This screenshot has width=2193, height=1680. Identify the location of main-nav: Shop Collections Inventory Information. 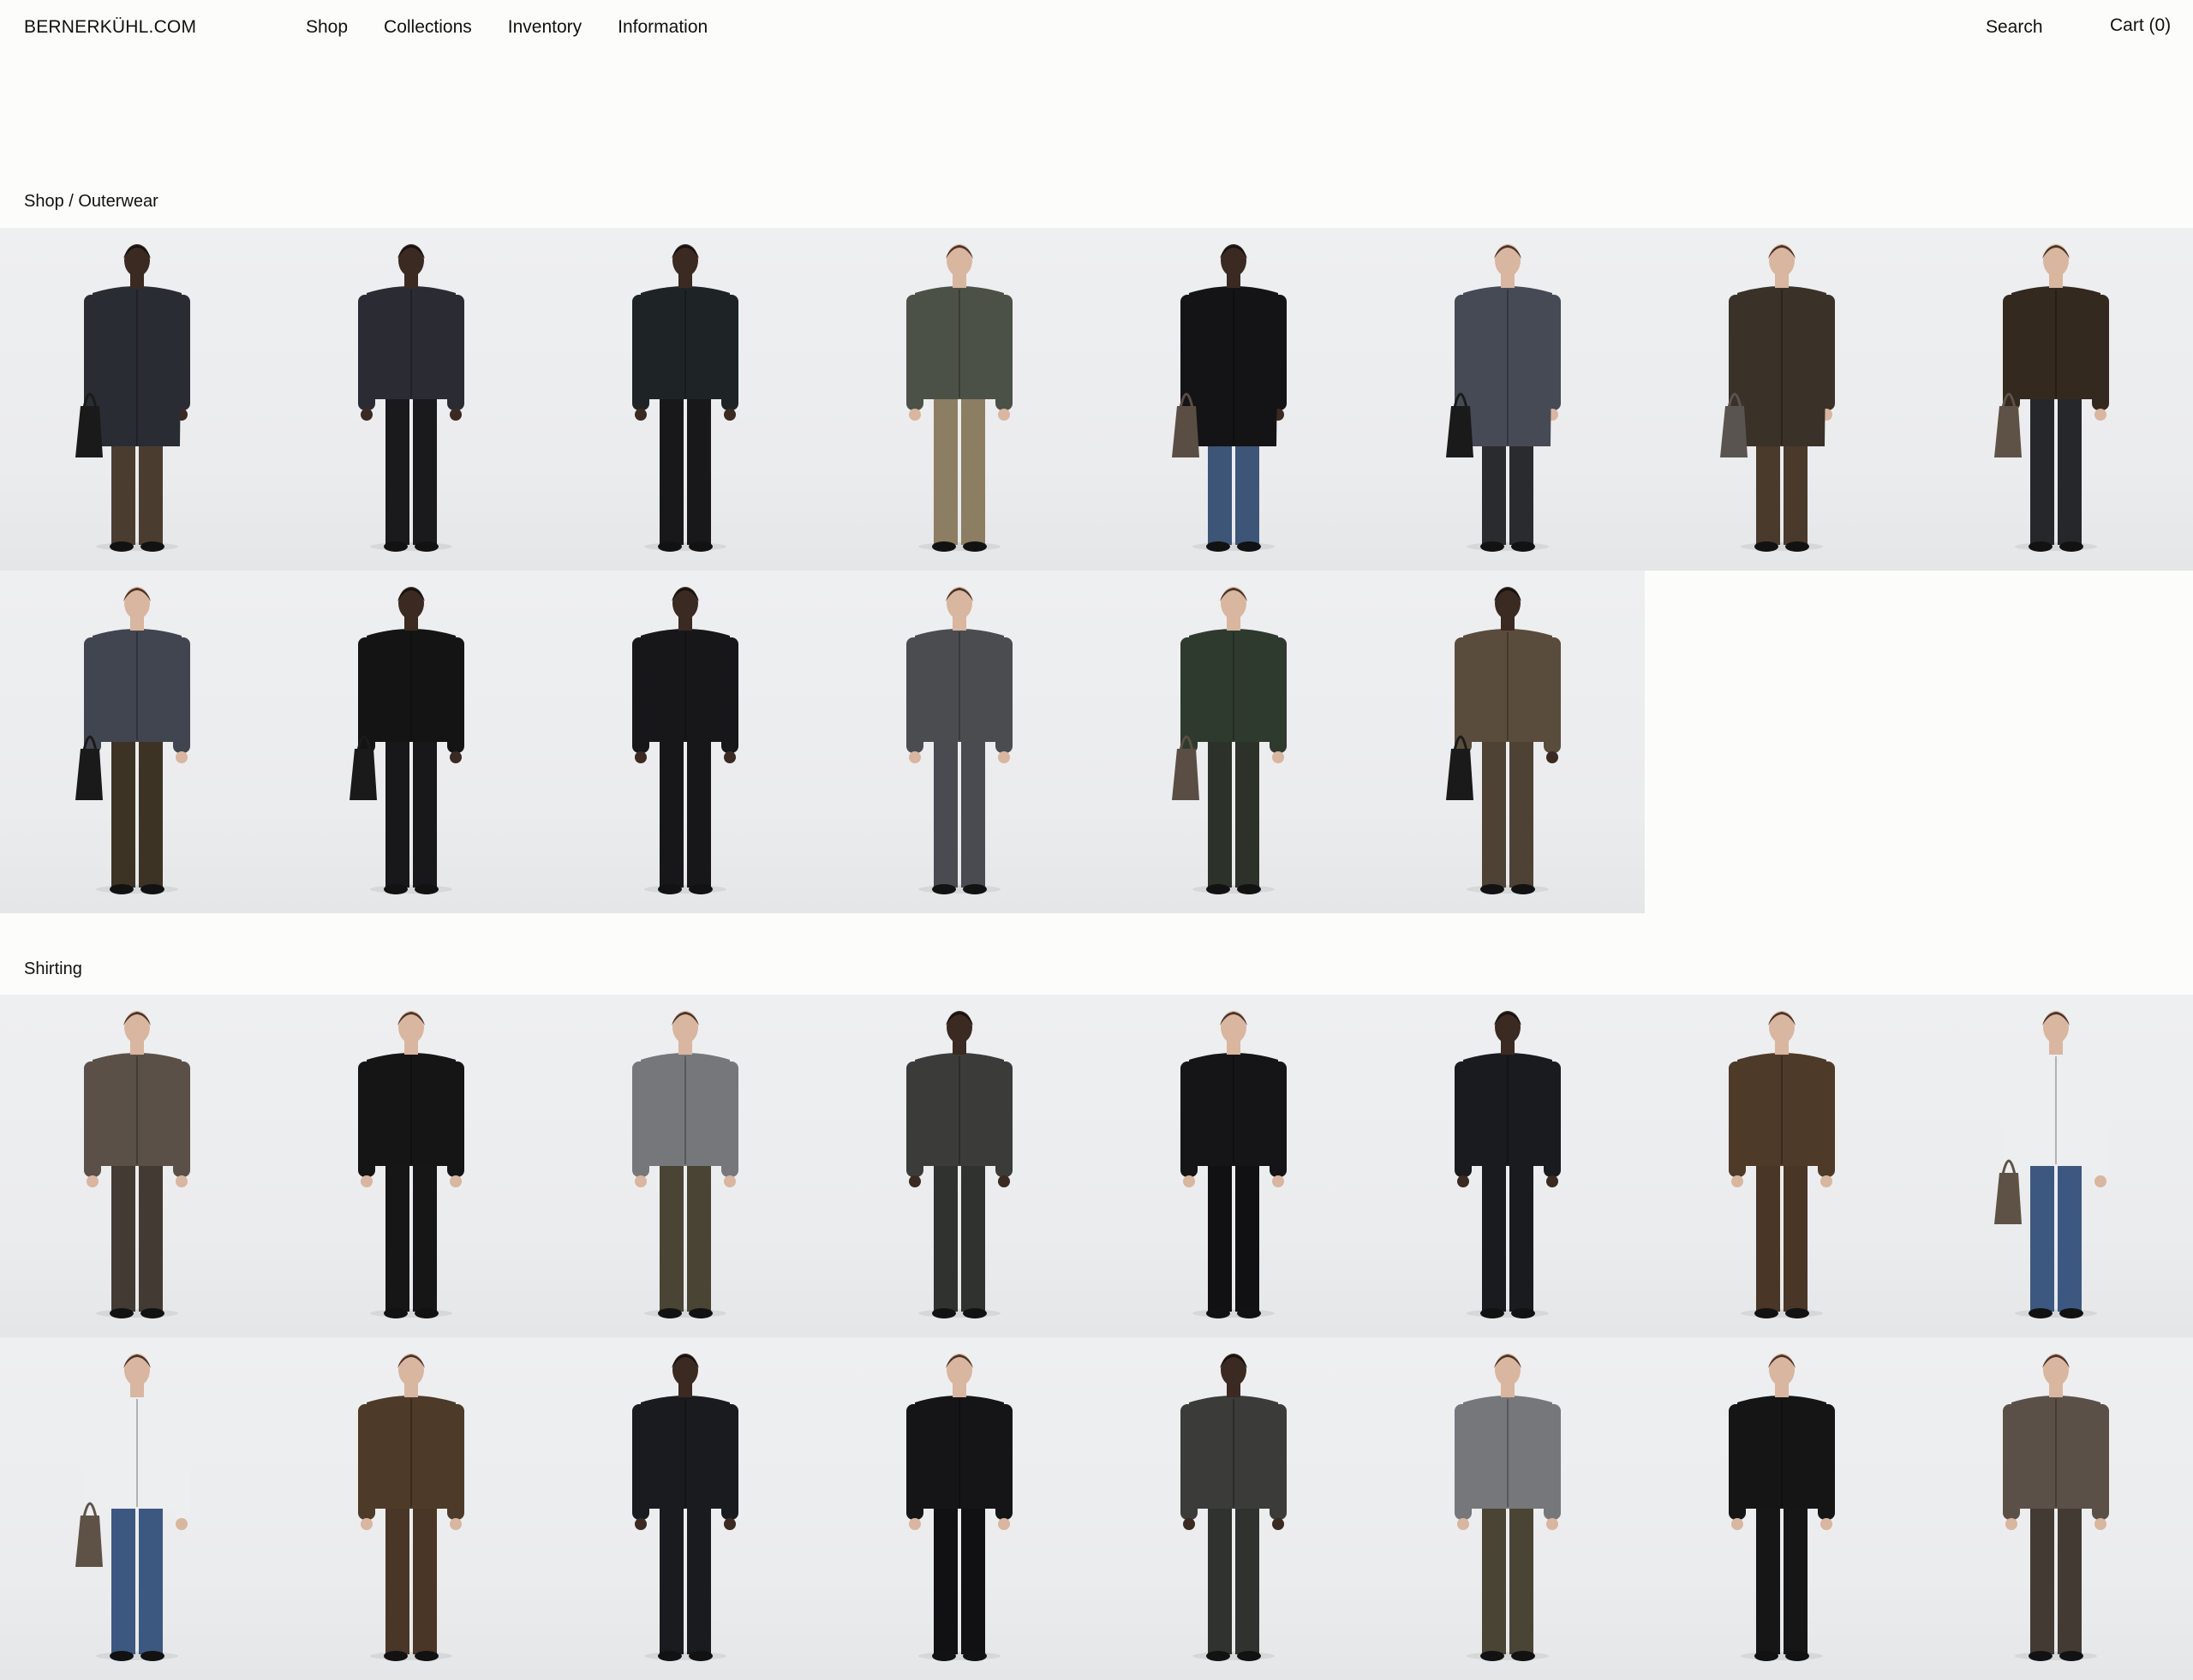
(525, 27).